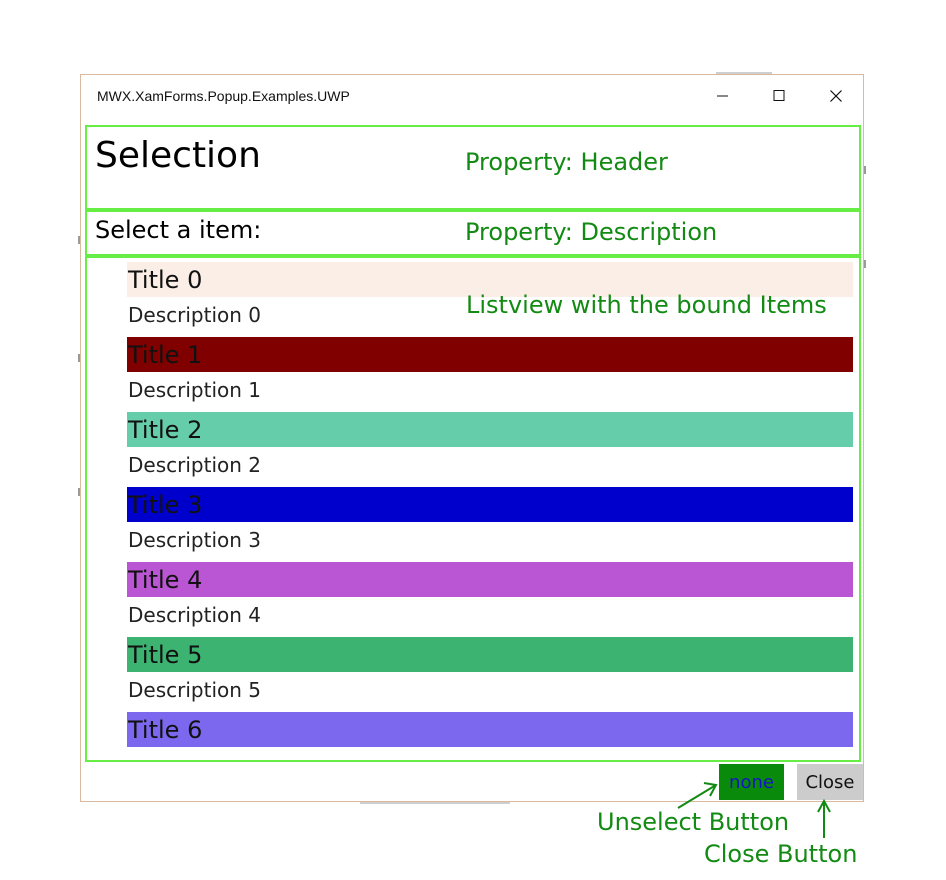 Image resolution: width=946 pixels, height=880 pixels. I want to click on annotation-description-property: Property: Description, so click(591, 232).